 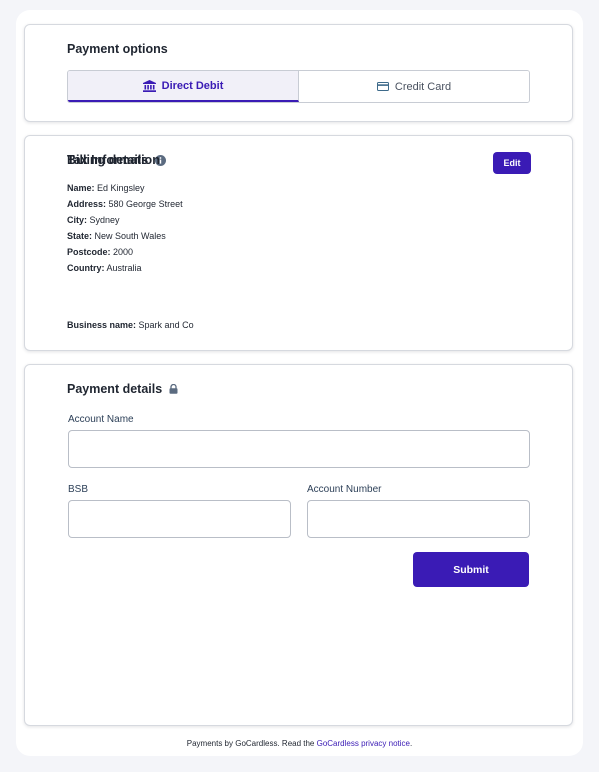 I want to click on payment-method-tabs: Direct Debit Credit Card, so click(x=298, y=86).